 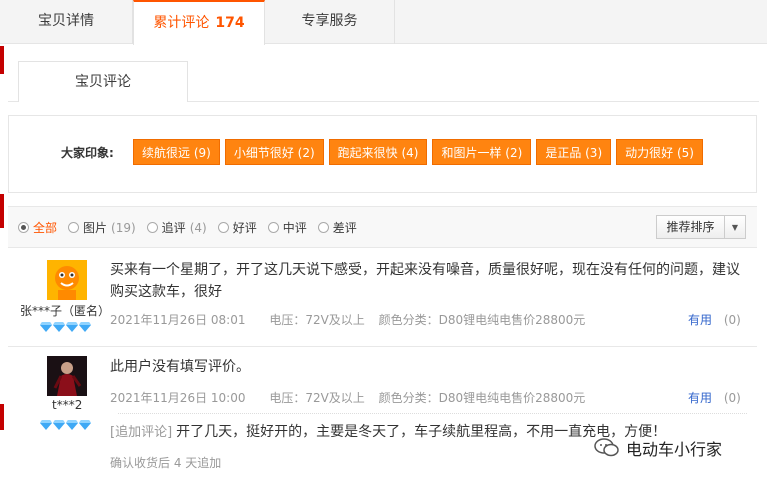 What do you see at coordinates (141, 432) in the screenshot?
I see `append-tag: [追加评论]` at bounding box center [141, 432].